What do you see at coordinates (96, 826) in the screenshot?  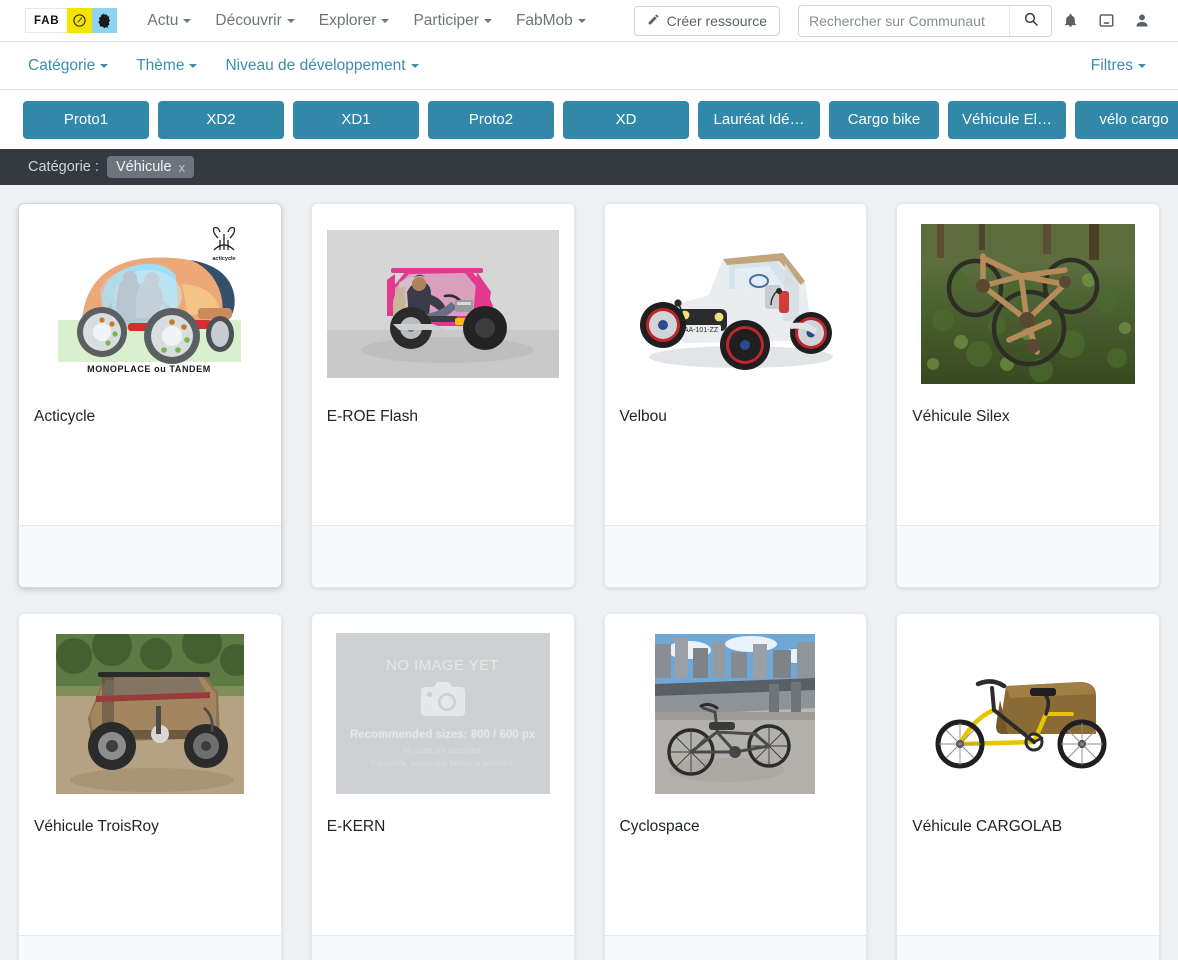 I see `card-title: Véhicule TroisRoy` at bounding box center [96, 826].